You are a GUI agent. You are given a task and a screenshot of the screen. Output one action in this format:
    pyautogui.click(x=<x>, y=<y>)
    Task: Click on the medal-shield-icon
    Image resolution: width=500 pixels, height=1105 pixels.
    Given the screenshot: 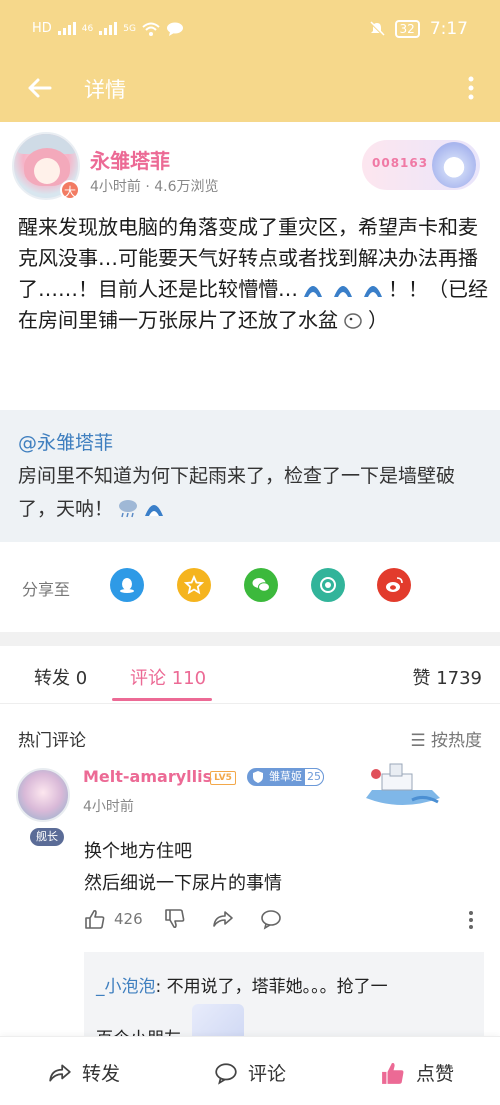 What is the action you would take?
    pyautogui.click(x=258, y=777)
    